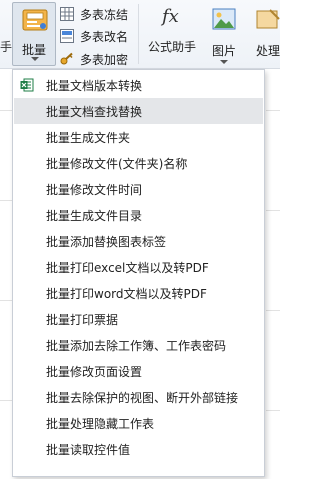  Describe the element at coordinates (142, 397) in the screenshot. I see `menu-item-label: 批量去除保护的视图、断开外部链接` at that location.